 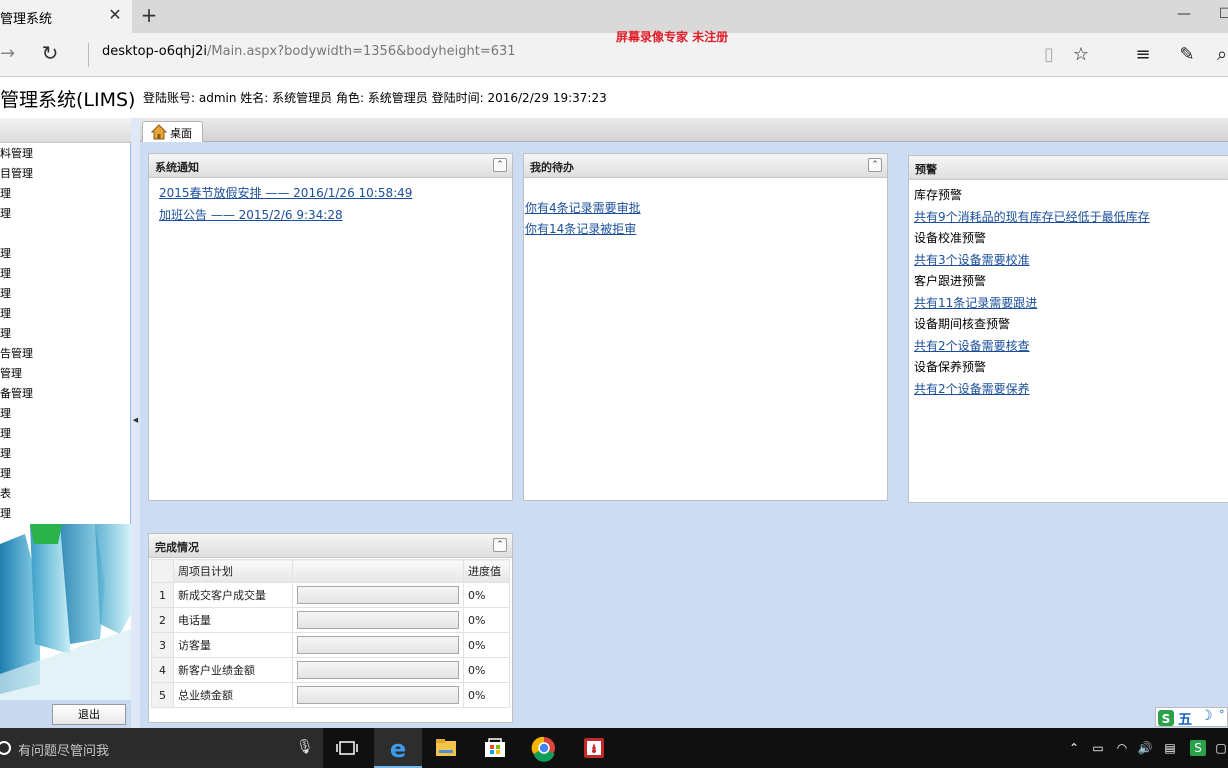 I want to click on volume-icon: 🔊, so click(x=1145, y=748).